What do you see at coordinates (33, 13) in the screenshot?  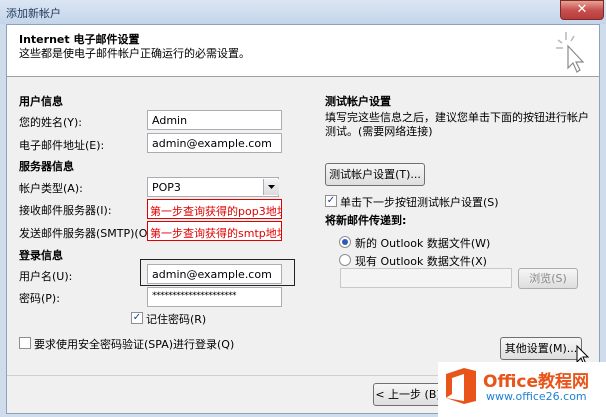 I see `window-title: 添加新帐户` at bounding box center [33, 13].